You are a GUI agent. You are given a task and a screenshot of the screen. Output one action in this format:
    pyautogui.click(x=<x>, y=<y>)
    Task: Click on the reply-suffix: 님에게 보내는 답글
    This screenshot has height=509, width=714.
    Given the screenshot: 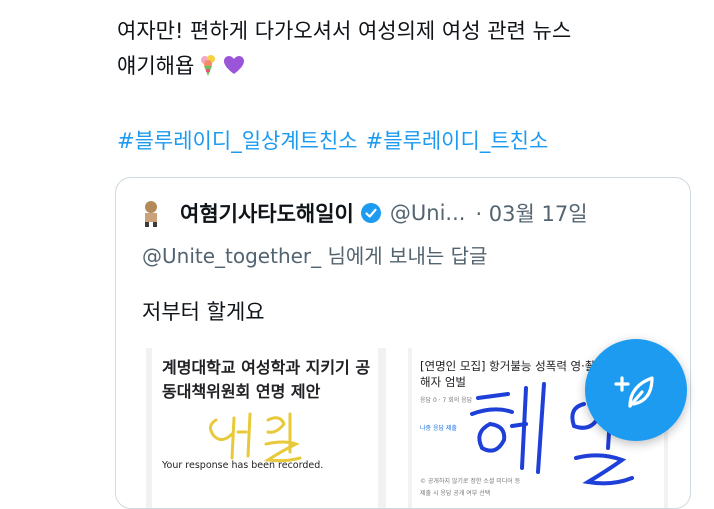 What is the action you would take?
    pyautogui.click(x=404, y=256)
    